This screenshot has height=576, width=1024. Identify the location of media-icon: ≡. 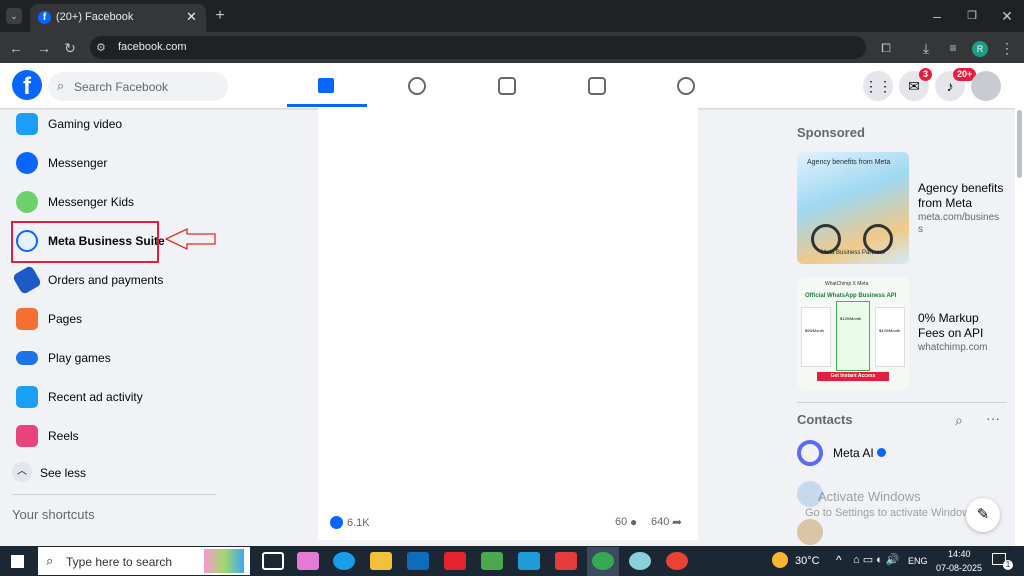
(953, 48).